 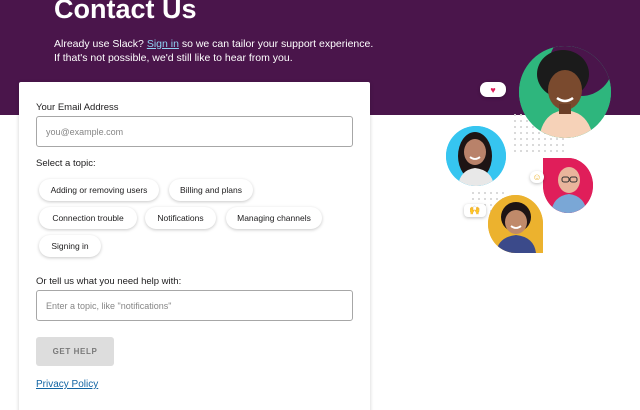 I want to click on topic-chip-signing-in: Signing in, so click(x=70, y=246).